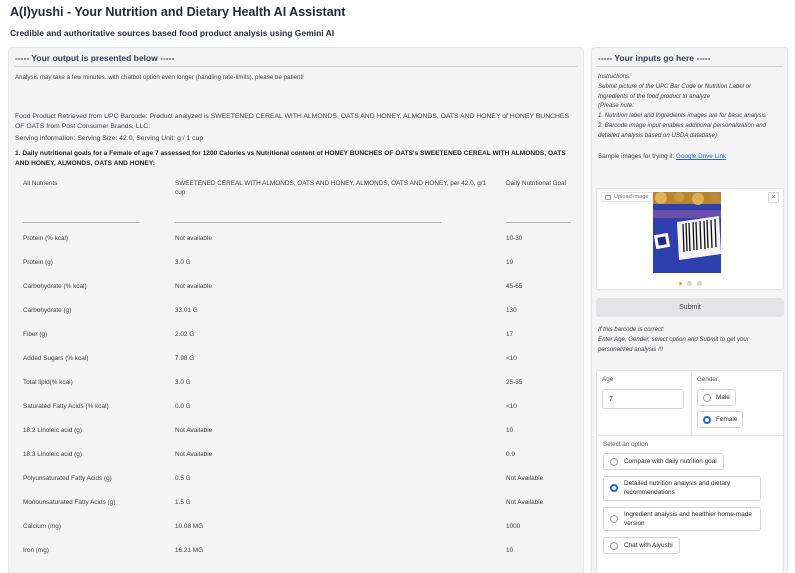 This screenshot has height=573, width=795. What do you see at coordinates (52, 454) in the screenshot?
I see `nutrient-name-cell: 18:3 Linoleic acid (g)` at bounding box center [52, 454].